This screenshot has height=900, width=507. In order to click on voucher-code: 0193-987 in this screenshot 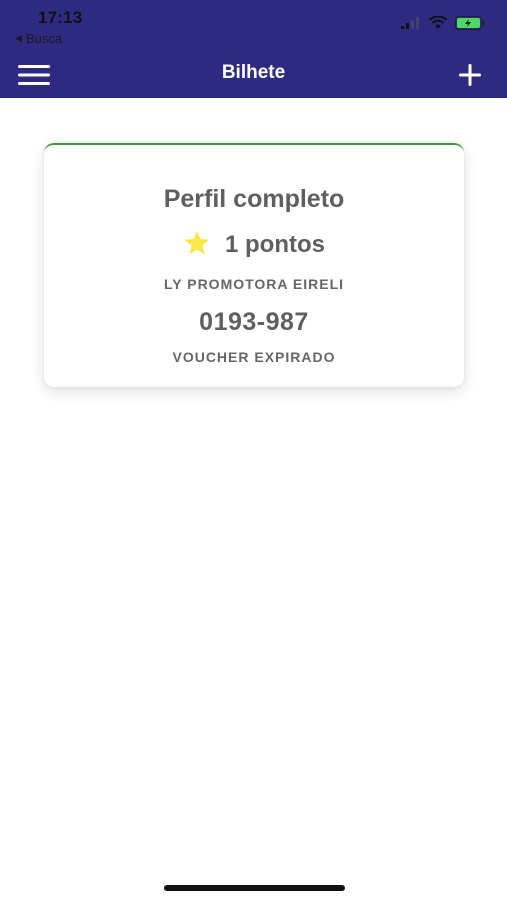, I will do `click(254, 322)`.